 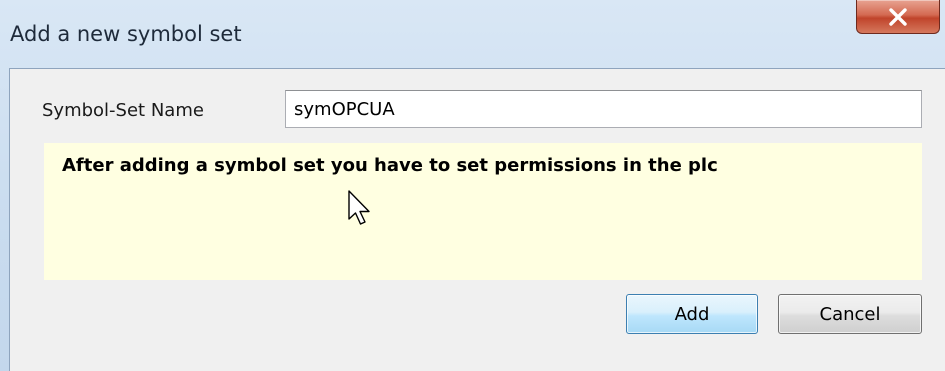 I want to click on add-button: Add, so click(x=692, y=314).